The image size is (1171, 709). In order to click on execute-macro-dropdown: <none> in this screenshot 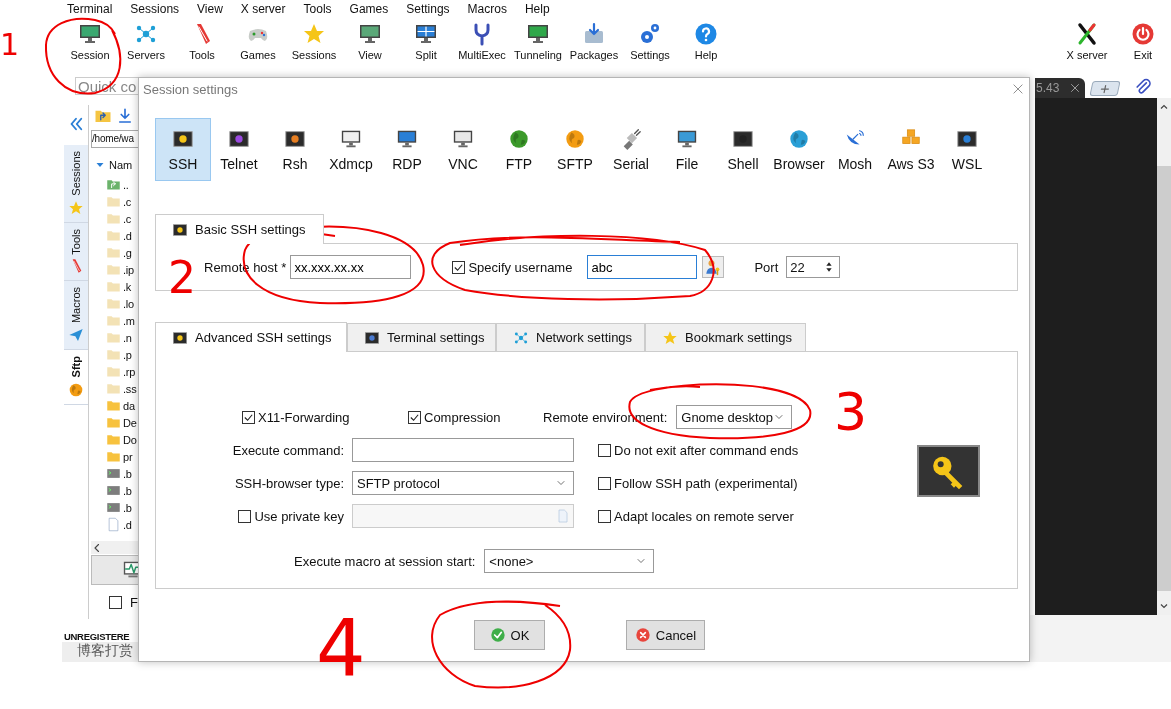, I will do `click(569, 561)`.